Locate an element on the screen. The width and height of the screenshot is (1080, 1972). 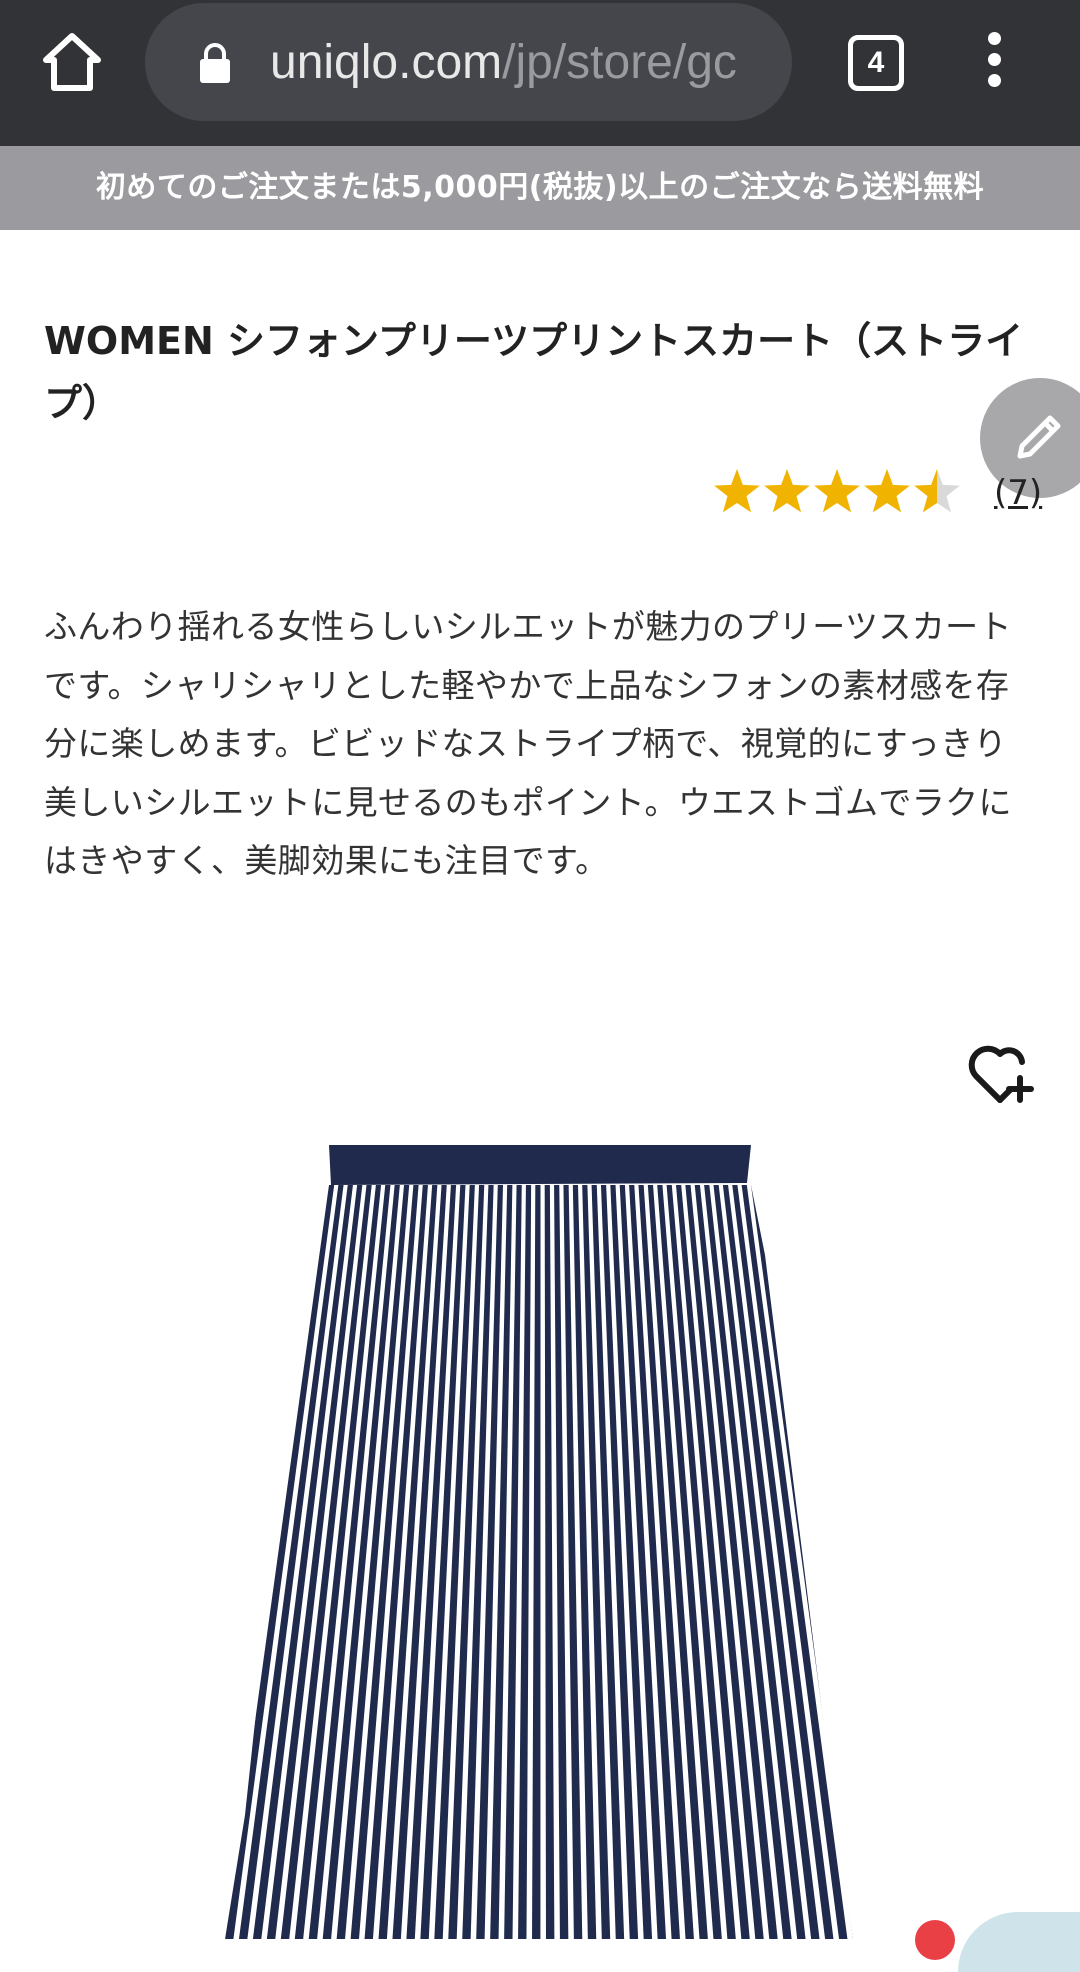
product-title: WOMEN シフォンプリーツプリントスカート（ストライプ） is located at coordinates (534, 372).